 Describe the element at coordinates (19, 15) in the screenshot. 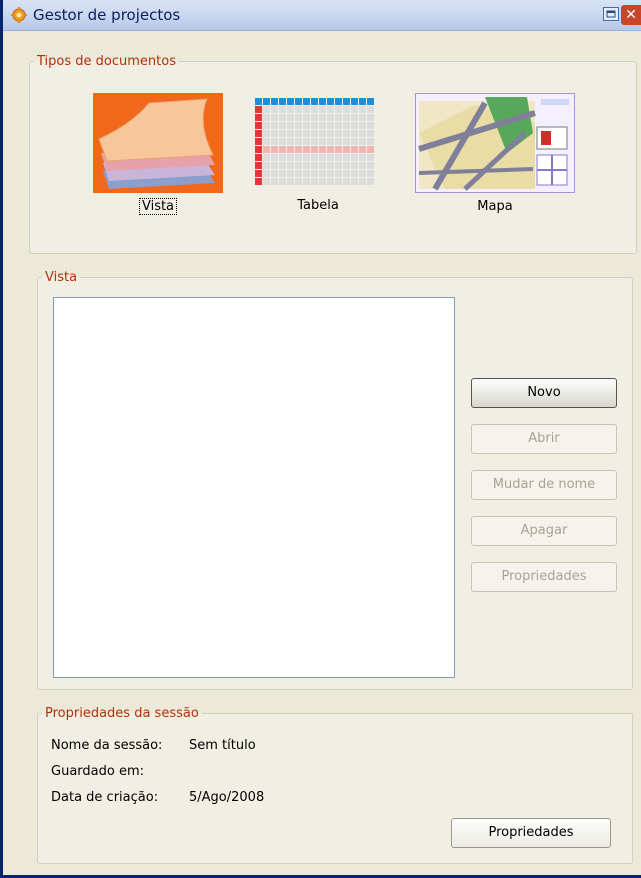

I see `gear-icon` at that location.